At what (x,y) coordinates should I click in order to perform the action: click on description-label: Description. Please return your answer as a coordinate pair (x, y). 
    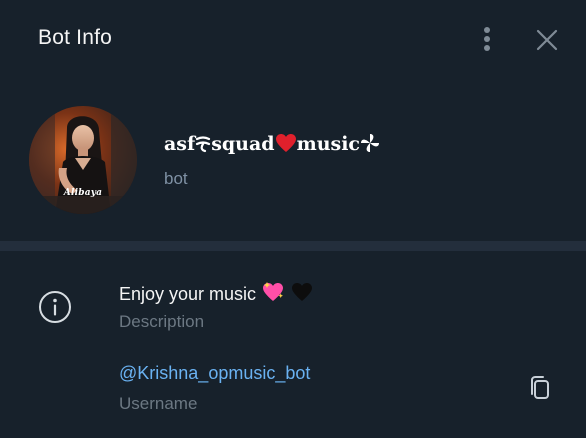
    Looking at the image, I should click on (162, 321).